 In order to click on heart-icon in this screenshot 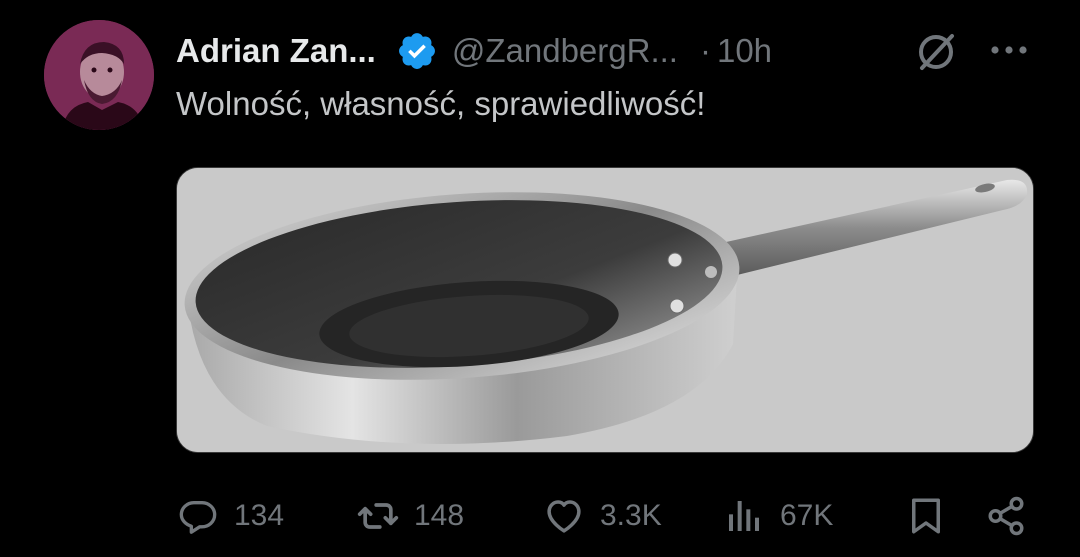, I will do `click(564, 516)`.